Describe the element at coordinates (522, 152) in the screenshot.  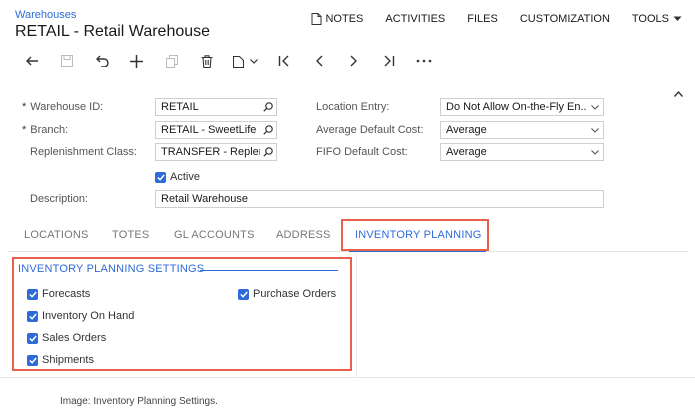
I see `fifo-default-cost-select: Average` at that location.